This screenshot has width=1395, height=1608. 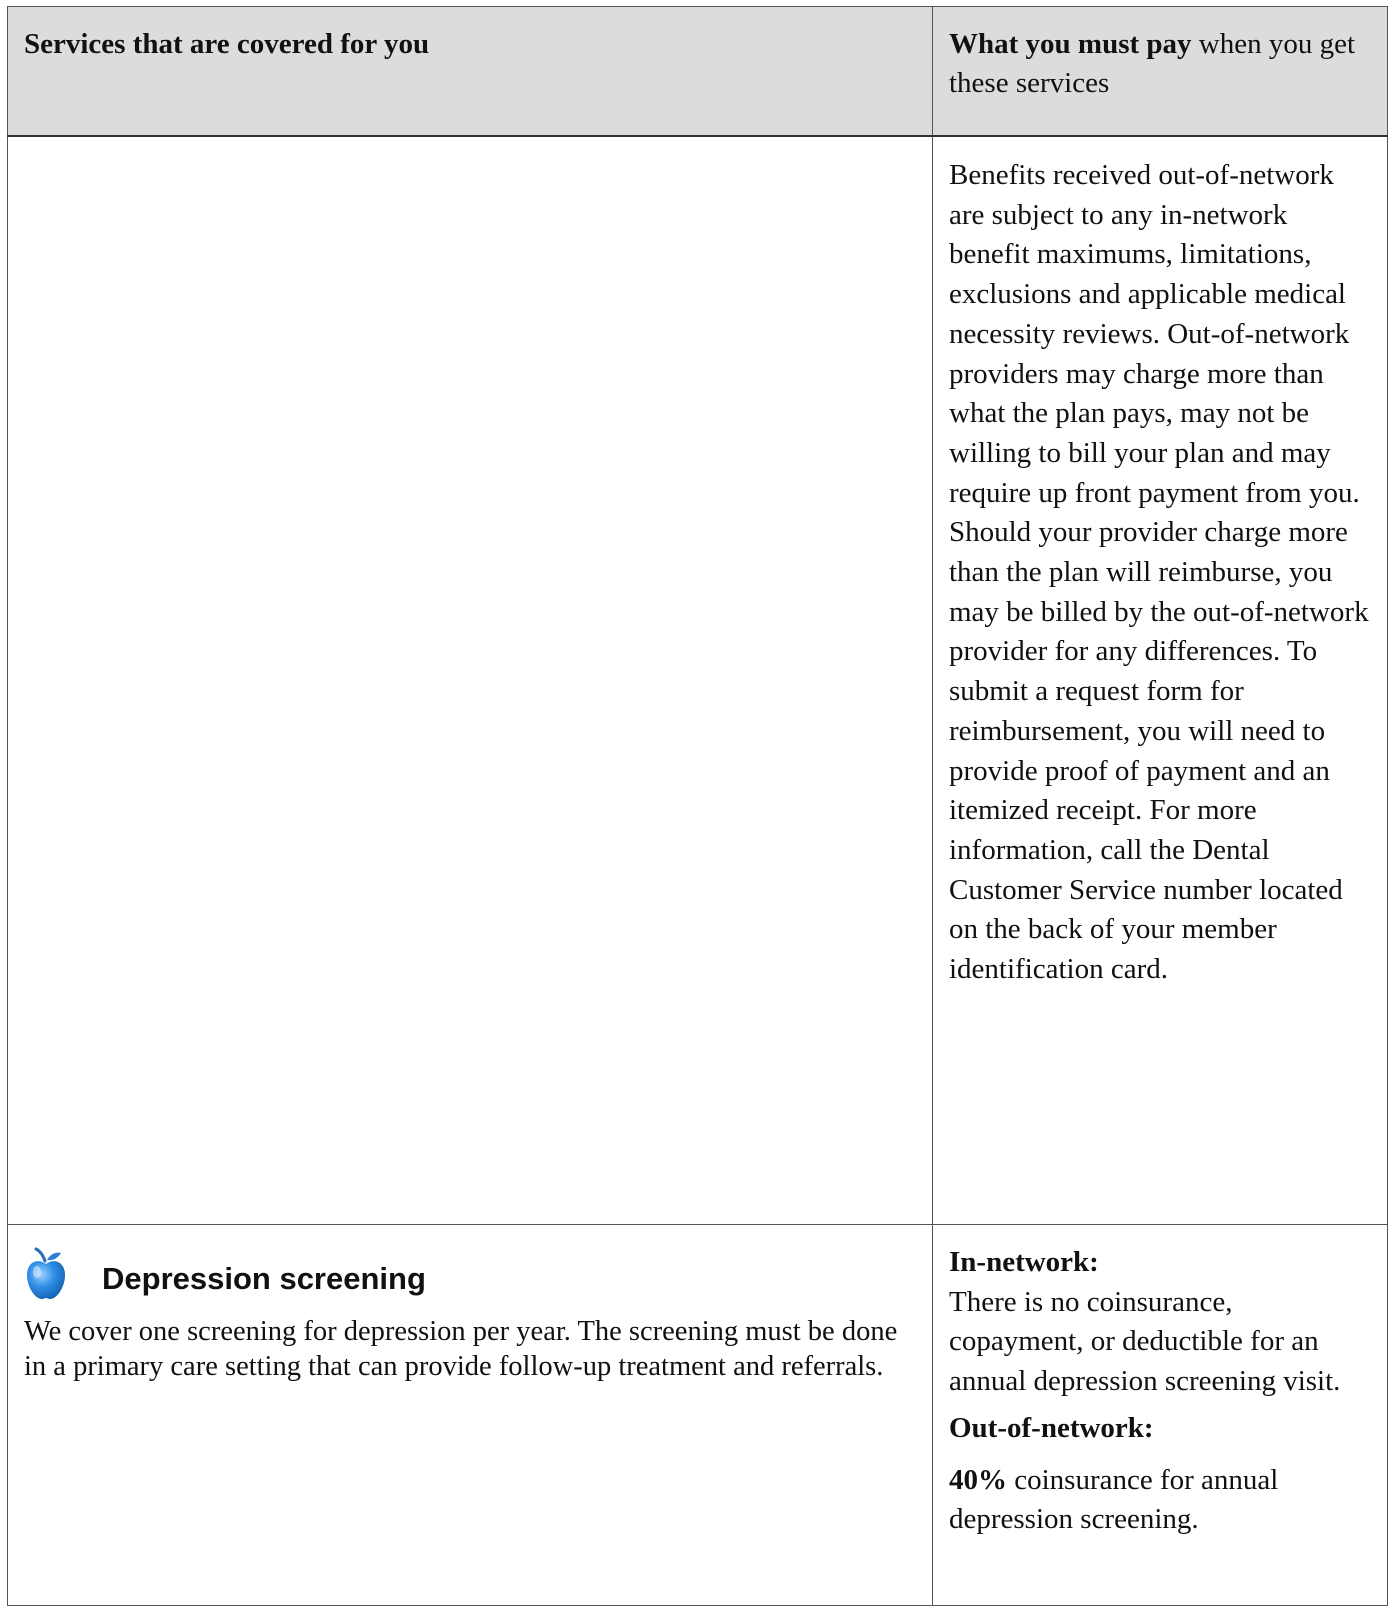 What do you see at coordinates (1024, 1262) in the screenshot?
I see `in-network-label: In-network:` at bounding box center [1024, 1262].